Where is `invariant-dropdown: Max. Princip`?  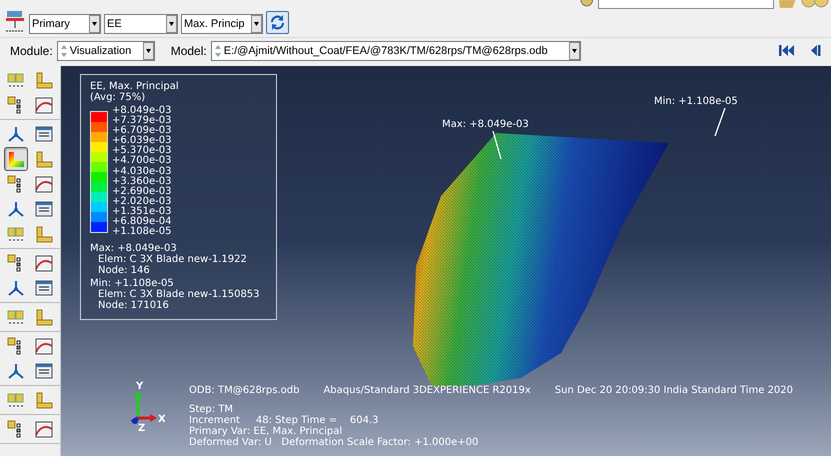
invariant-dropdown: Max. Princip is located at coordinates (222, 24).